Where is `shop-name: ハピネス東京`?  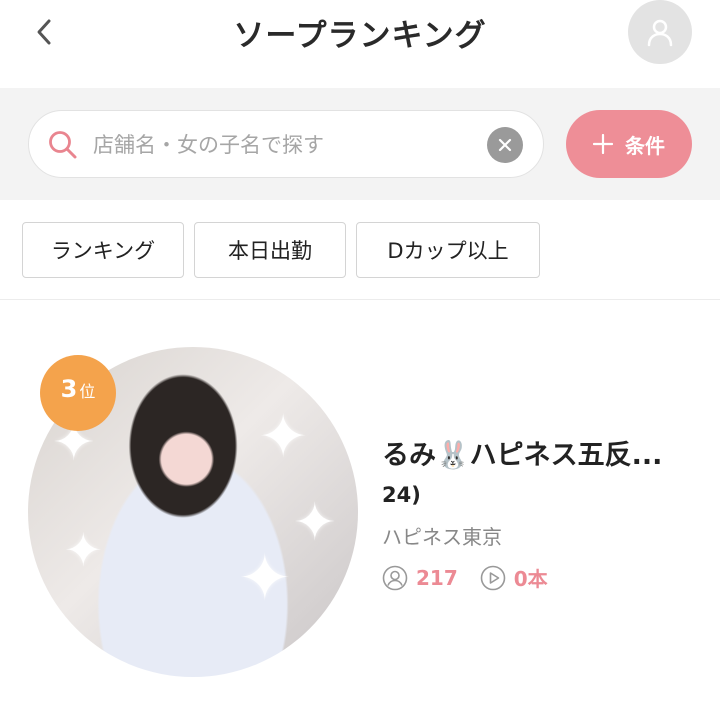
shop-name: ハピネス東京 is located at coordinates (442, 535).